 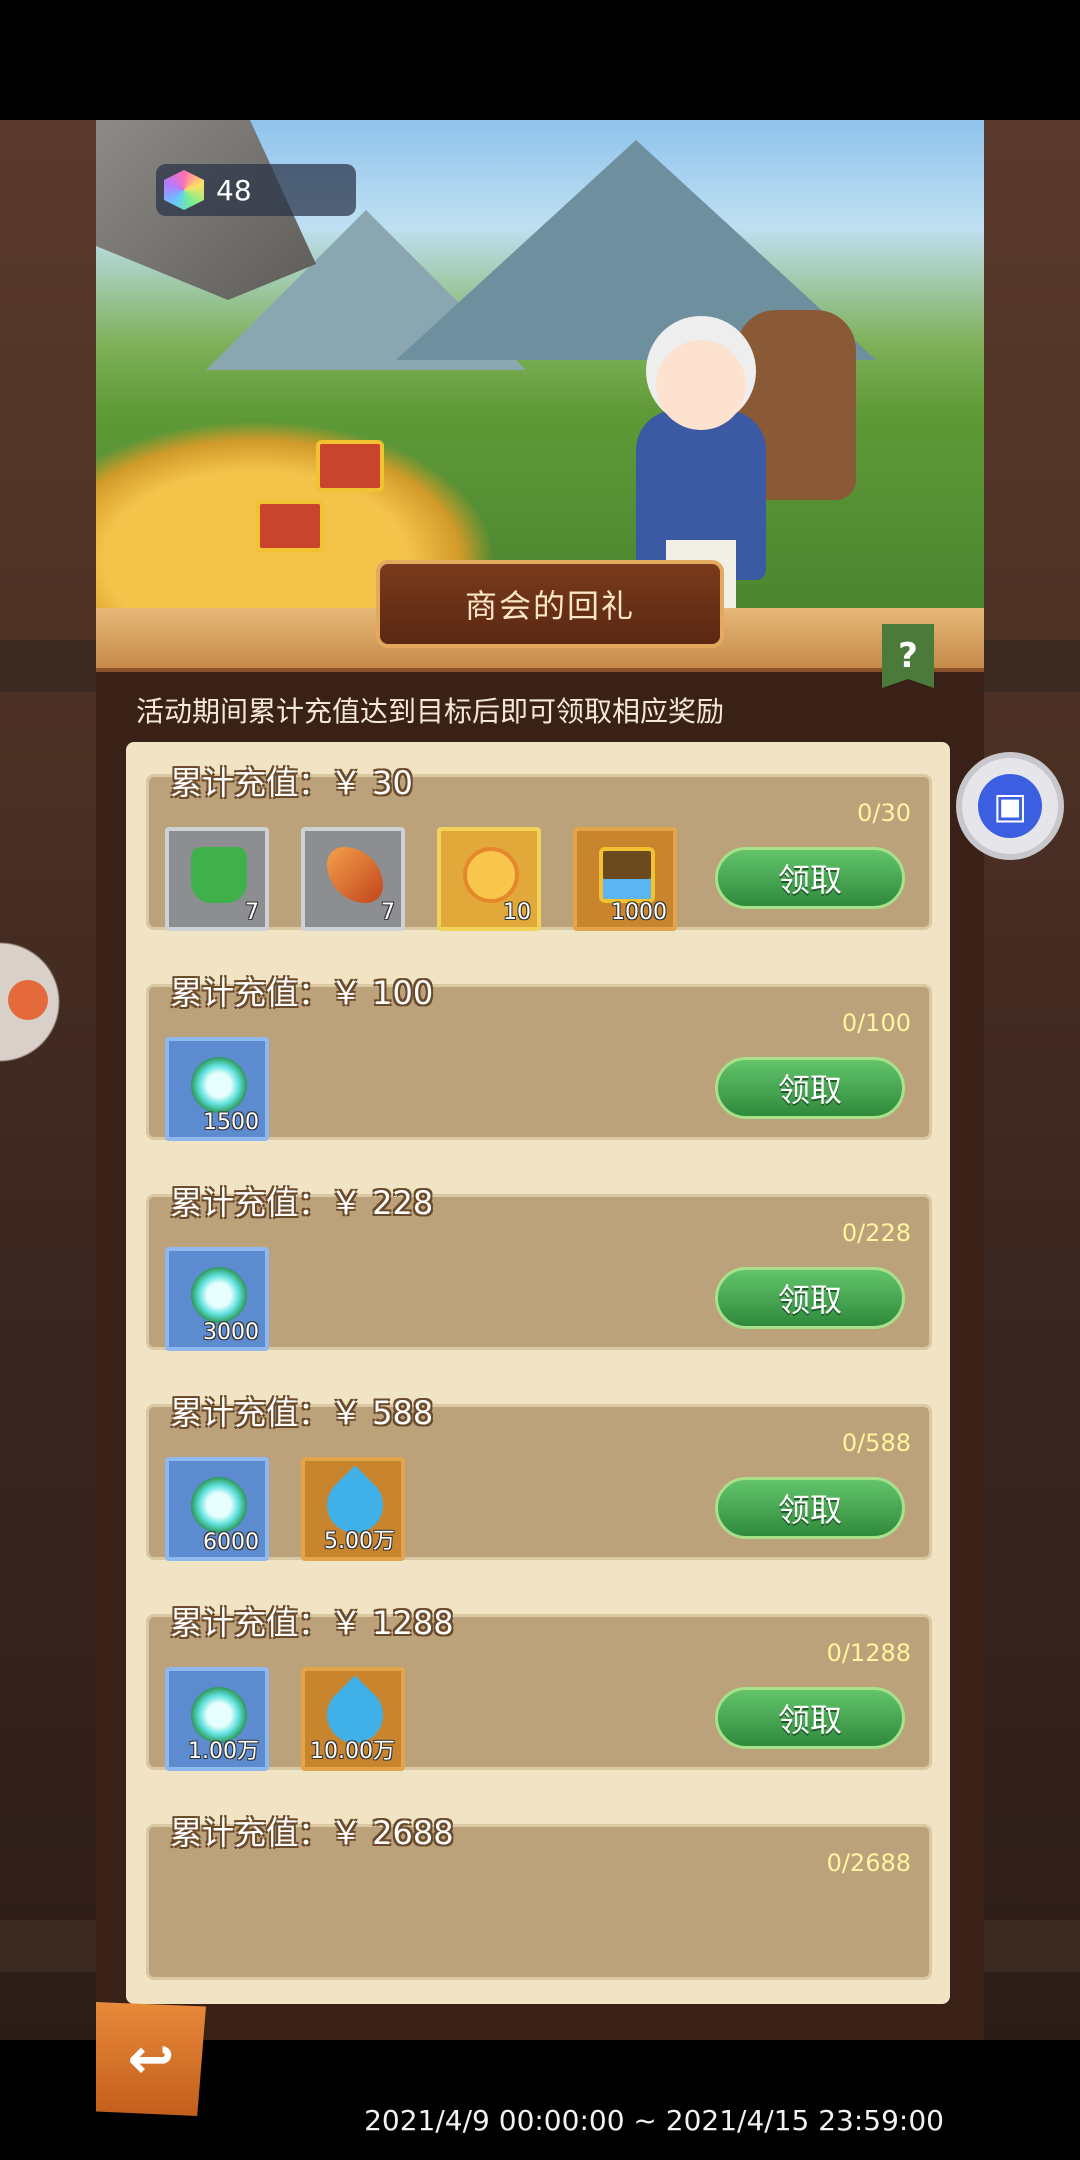 What do you see at coordinates (539, 1686) in the screenshot?
I see `reward-tier: 0/1288 1.00万 10.00万 领取 累计充值：￥ 1288` at bounding box center [539, 1686].